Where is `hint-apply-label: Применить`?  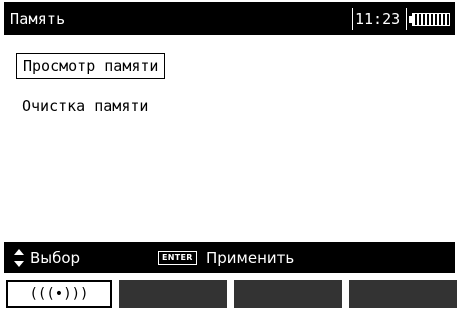 hint-apply-label: Применить is located at coordinates (250, 258).